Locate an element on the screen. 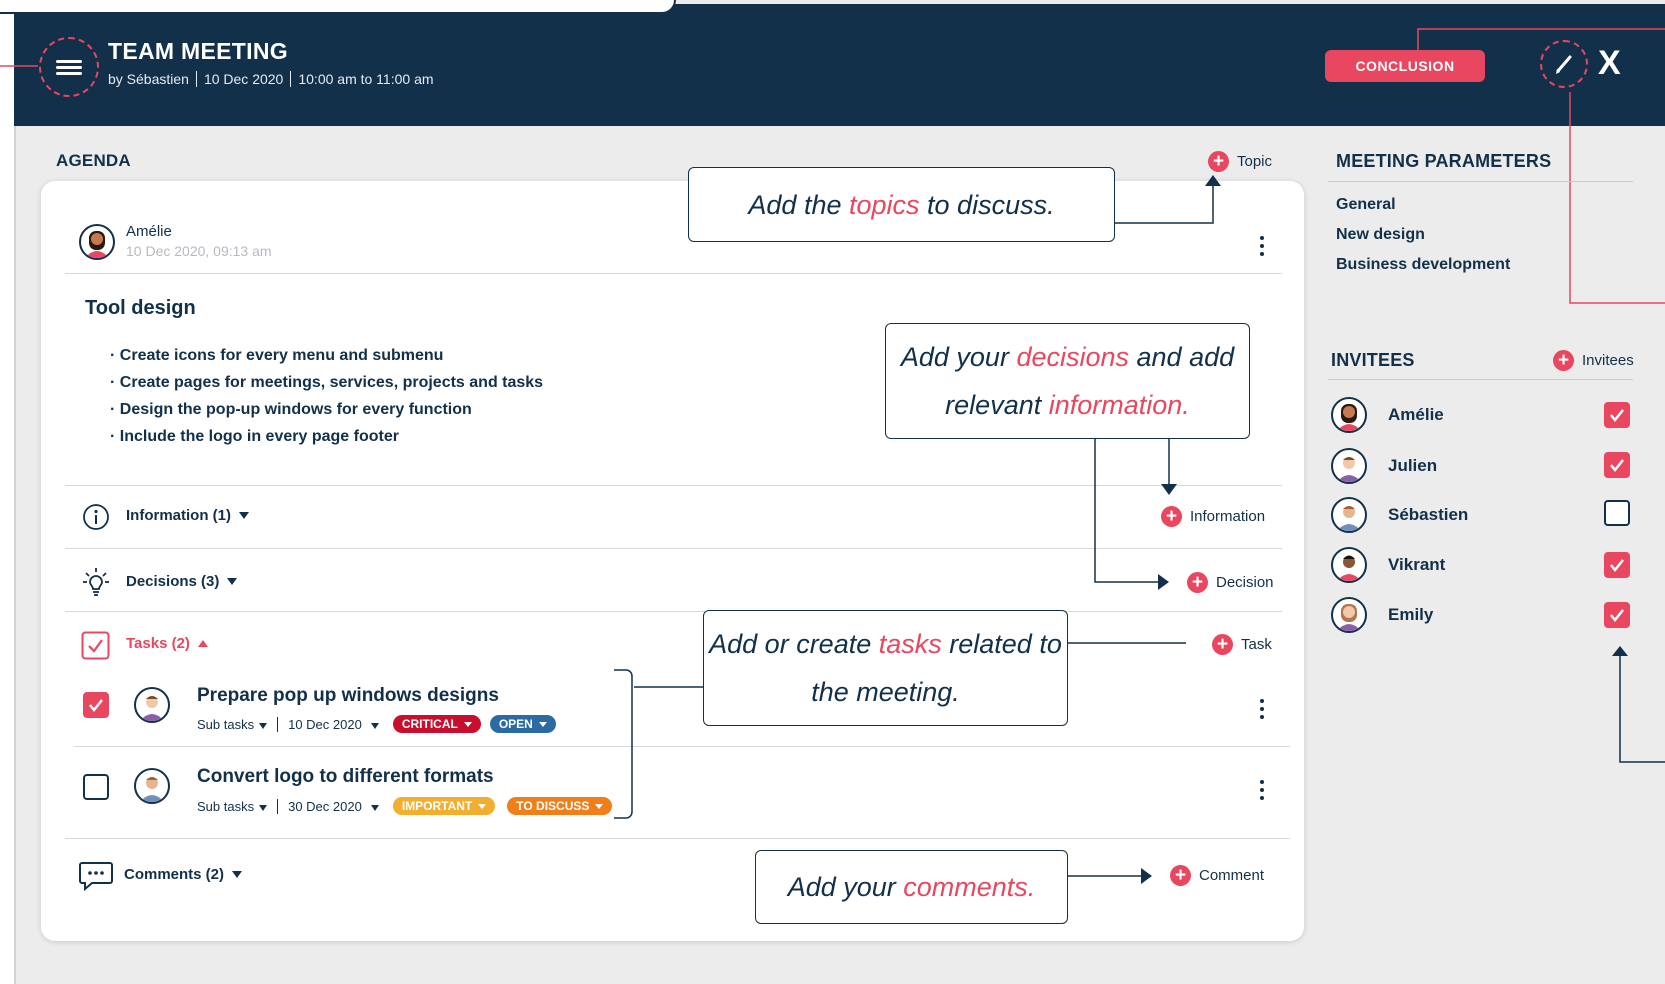  add-invitees-label: Invitees is located at coordinates (1608, 360).